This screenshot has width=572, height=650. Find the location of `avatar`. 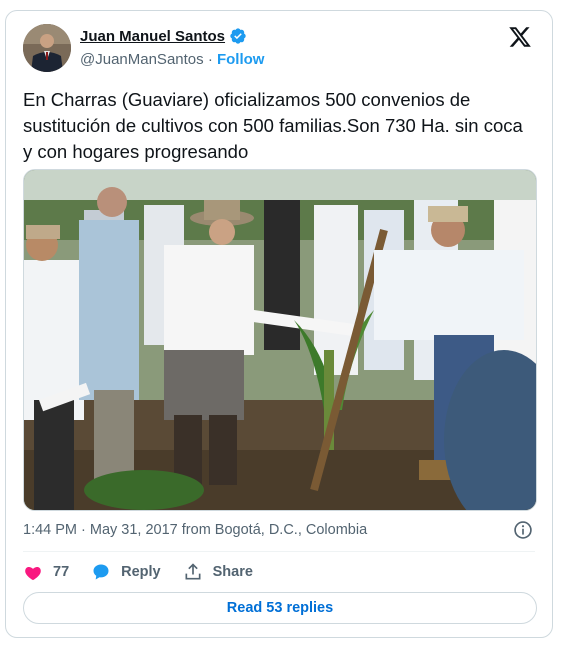

avatar is located at coordinates (47, 48).